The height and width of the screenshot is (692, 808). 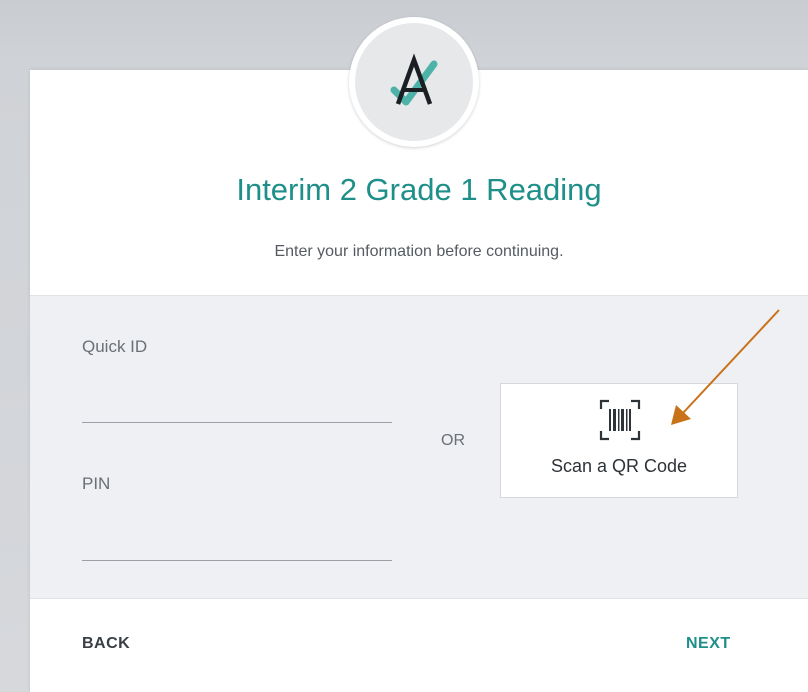 I want to click on pin-input, so click(x=237, y=549).